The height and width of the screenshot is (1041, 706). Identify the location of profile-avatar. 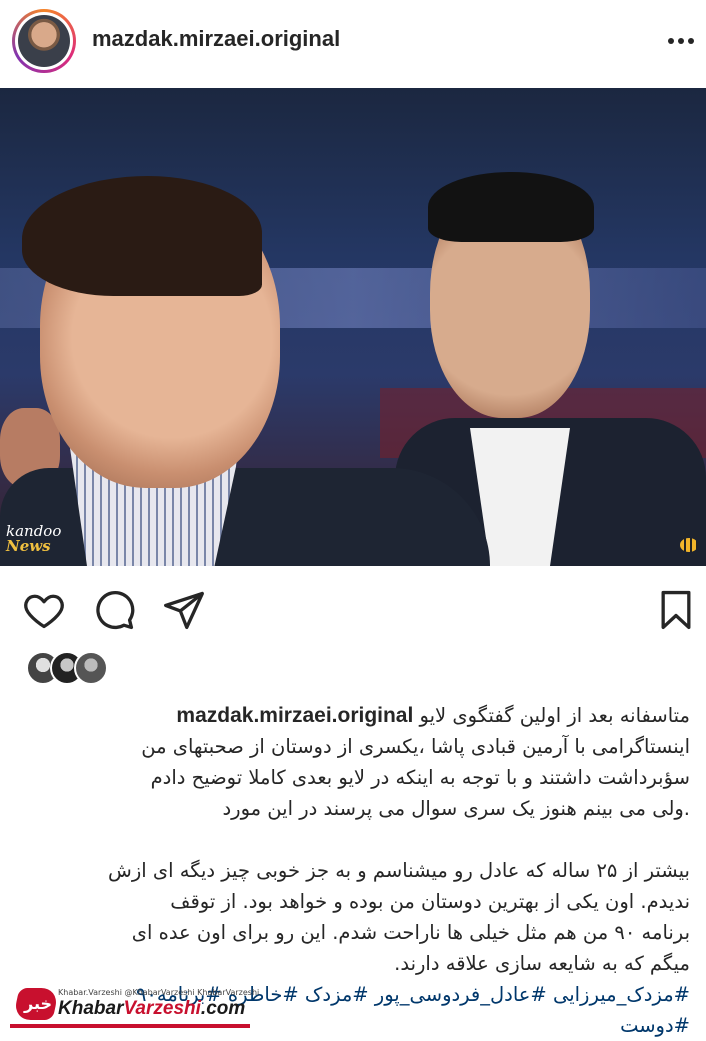
(44, 41).